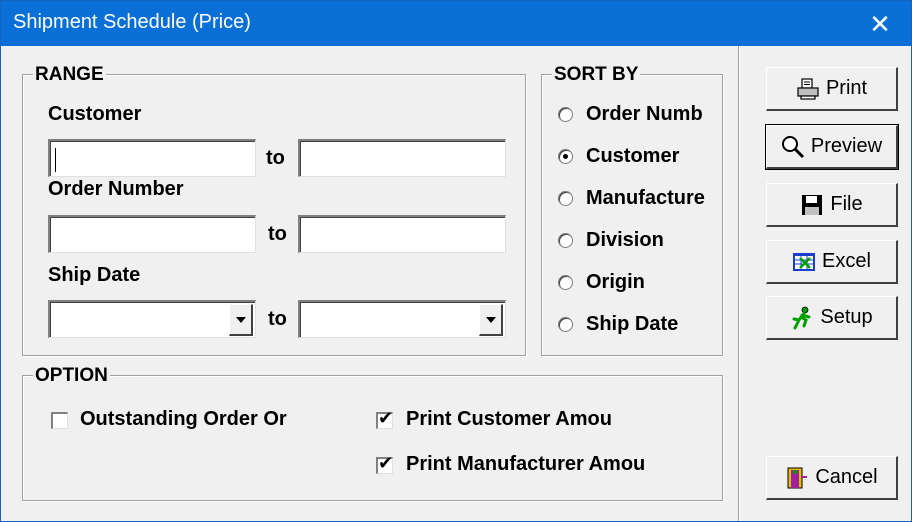  I want to click on order-number-label: Order Number, so click(116, 189).